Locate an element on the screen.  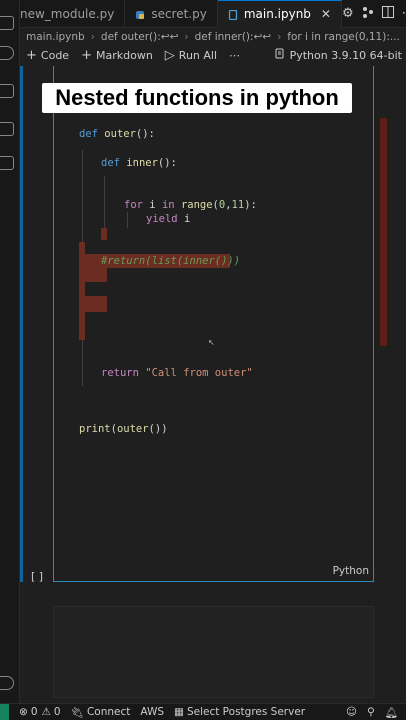
database-icon is located at coordinates (7, 129).